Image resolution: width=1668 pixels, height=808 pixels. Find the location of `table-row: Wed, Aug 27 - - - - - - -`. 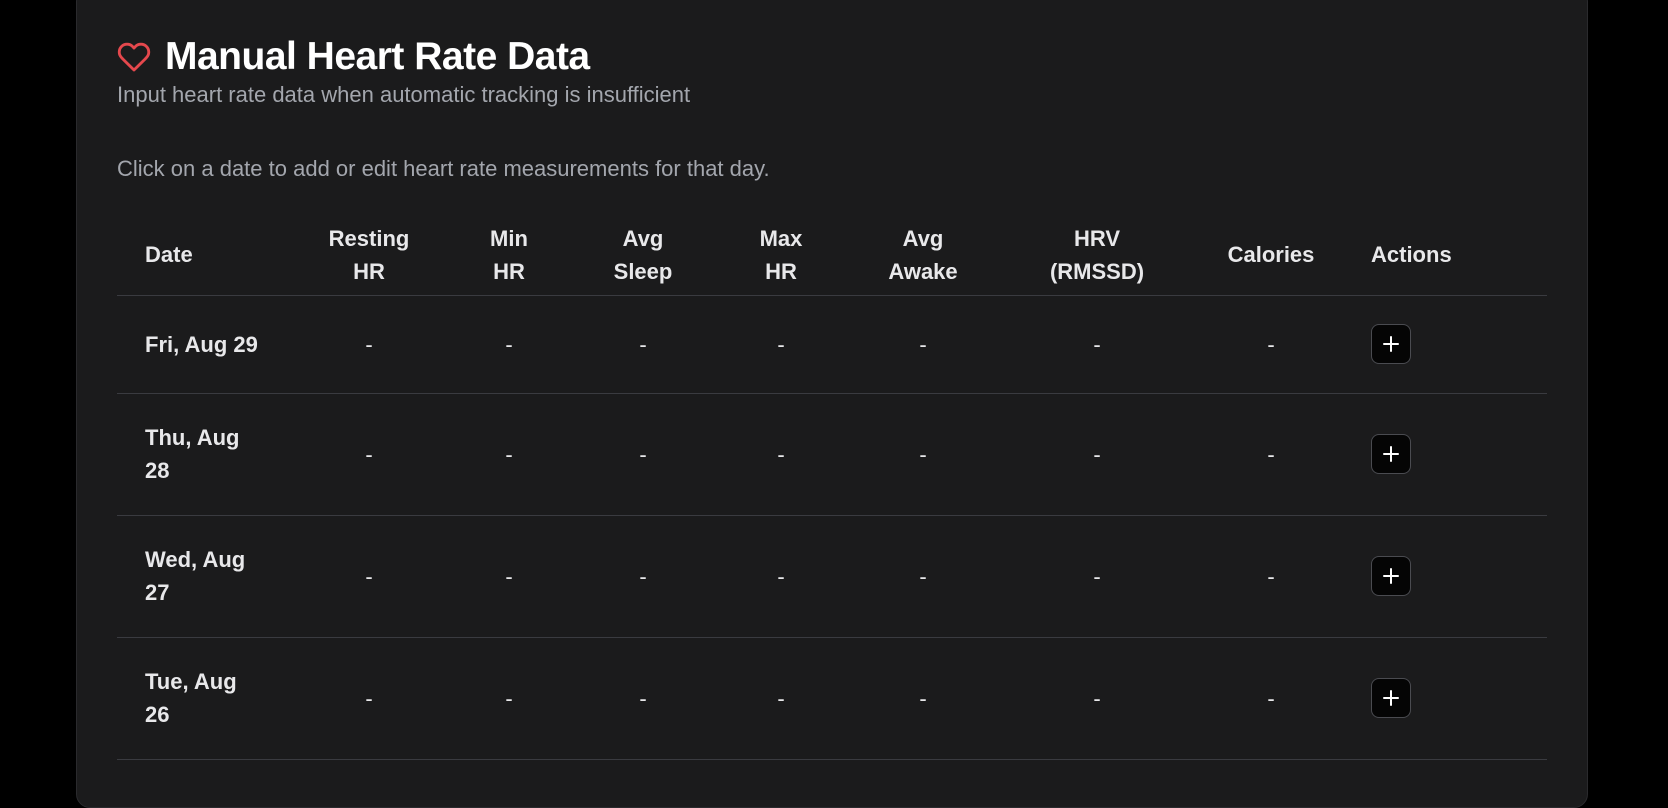

table-row: Wed, Aug 27 - - - - - - - is located at coordinates (832, 576).